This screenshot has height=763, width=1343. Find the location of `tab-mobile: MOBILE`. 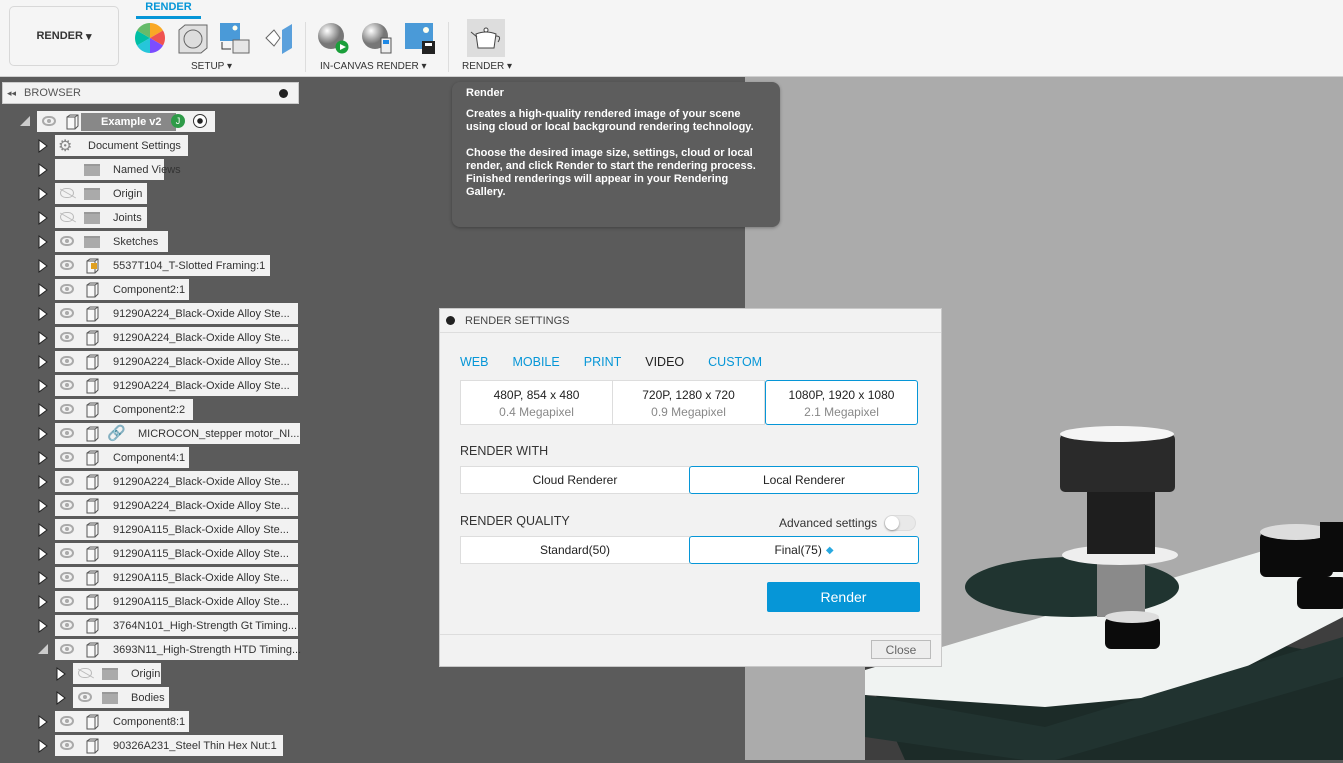

tab-mobile: MOBILE is located at coordinates (535, 362).